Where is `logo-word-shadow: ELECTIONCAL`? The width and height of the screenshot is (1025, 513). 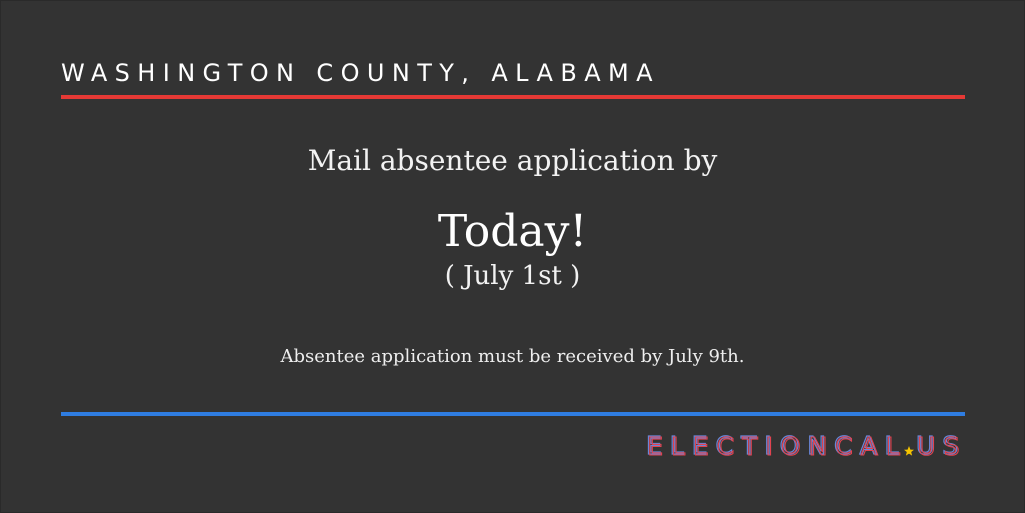
logo-word-shadow: ELECTIONCAL is located at coordinates (777, 445).